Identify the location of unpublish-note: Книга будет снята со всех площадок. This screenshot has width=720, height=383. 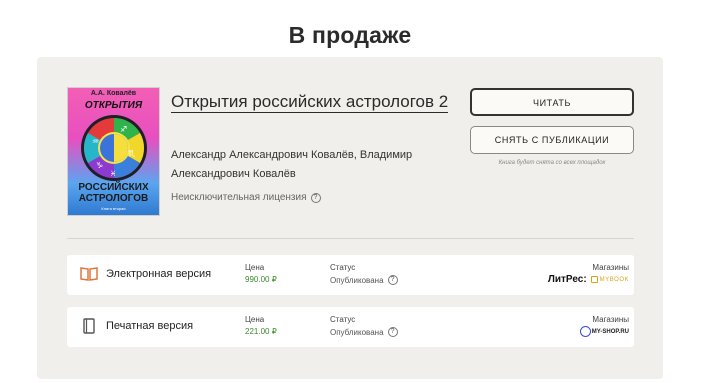
(552, 163).